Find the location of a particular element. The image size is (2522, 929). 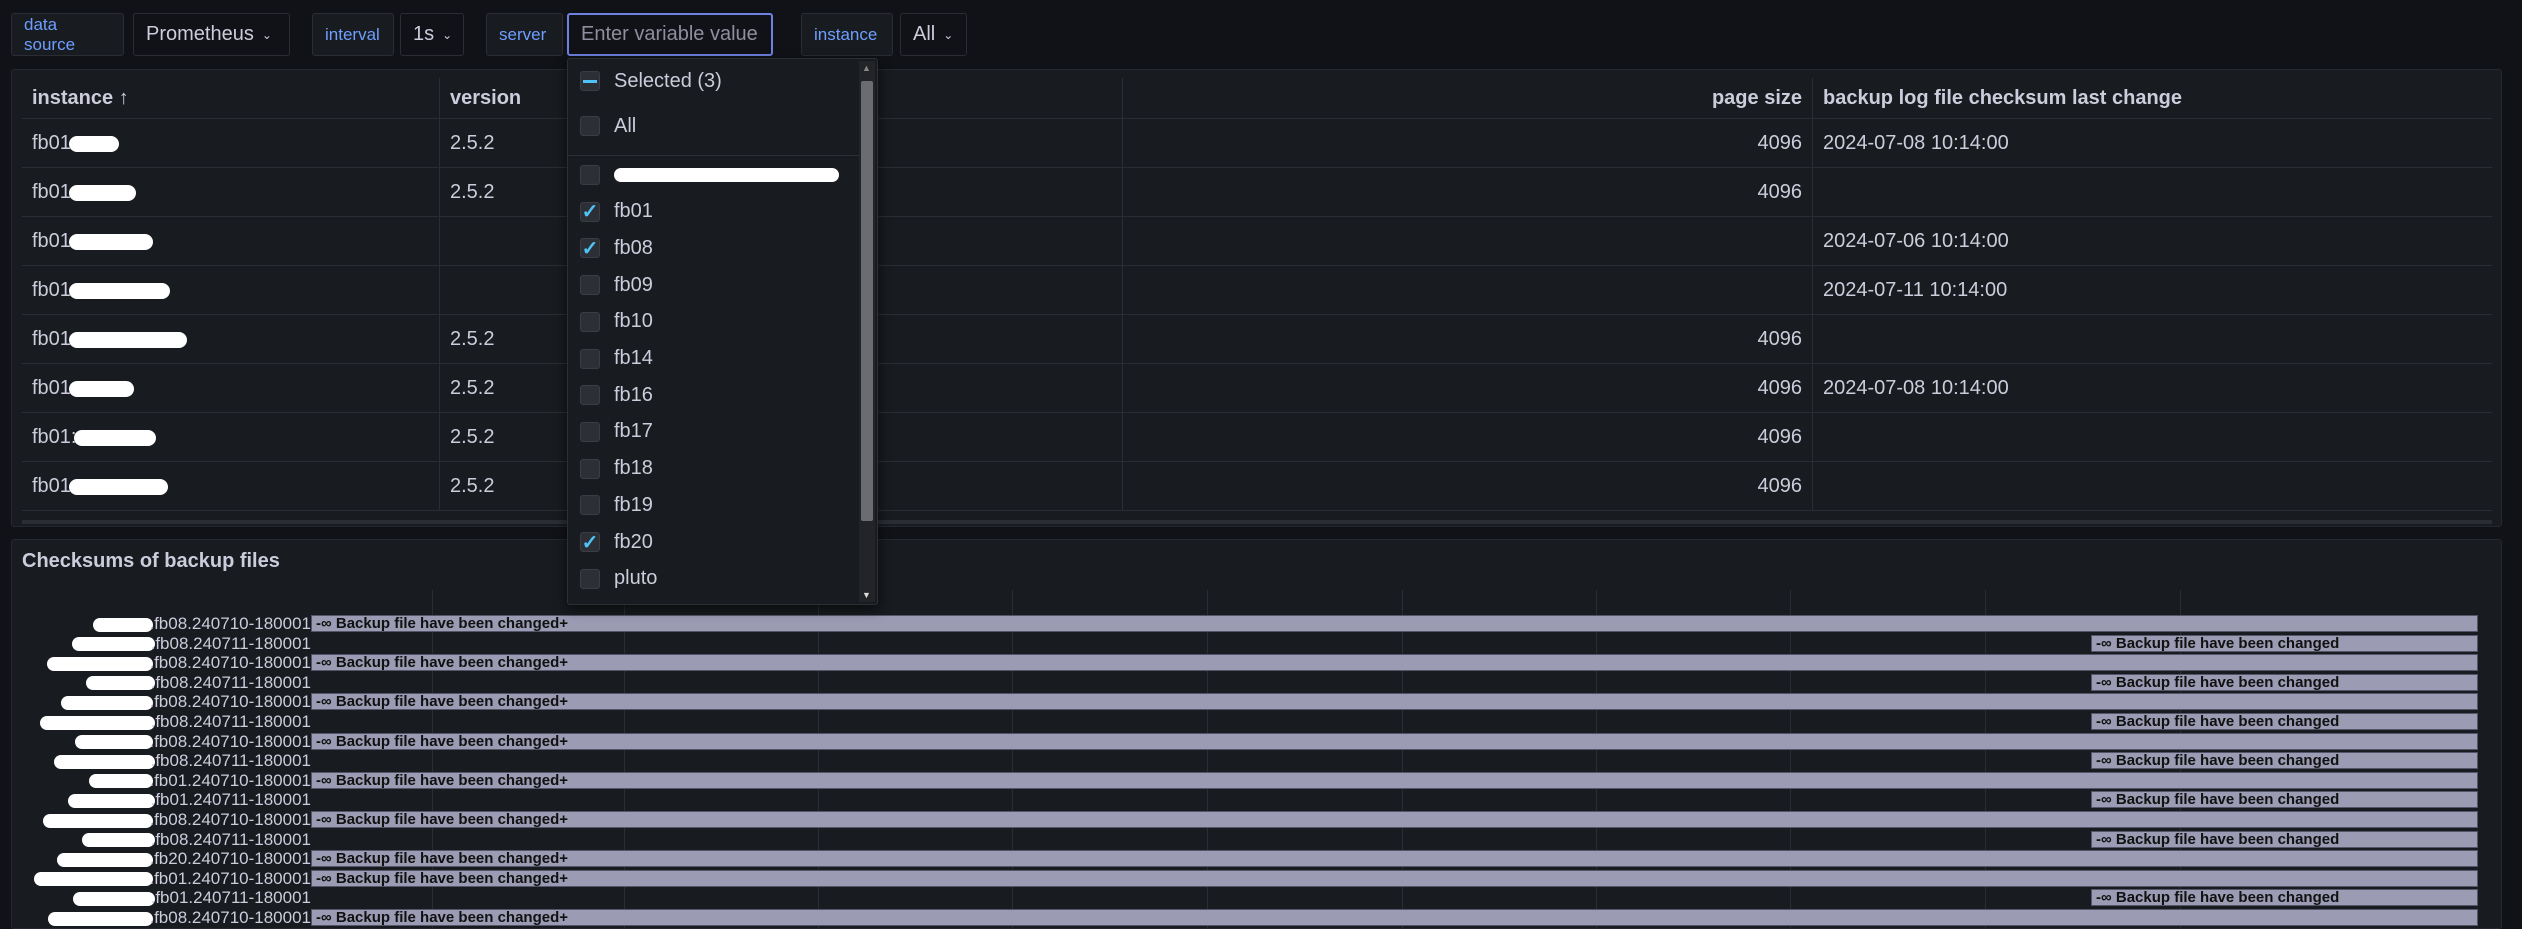

scrollbar-thumb is located at coordinates (867, 301).